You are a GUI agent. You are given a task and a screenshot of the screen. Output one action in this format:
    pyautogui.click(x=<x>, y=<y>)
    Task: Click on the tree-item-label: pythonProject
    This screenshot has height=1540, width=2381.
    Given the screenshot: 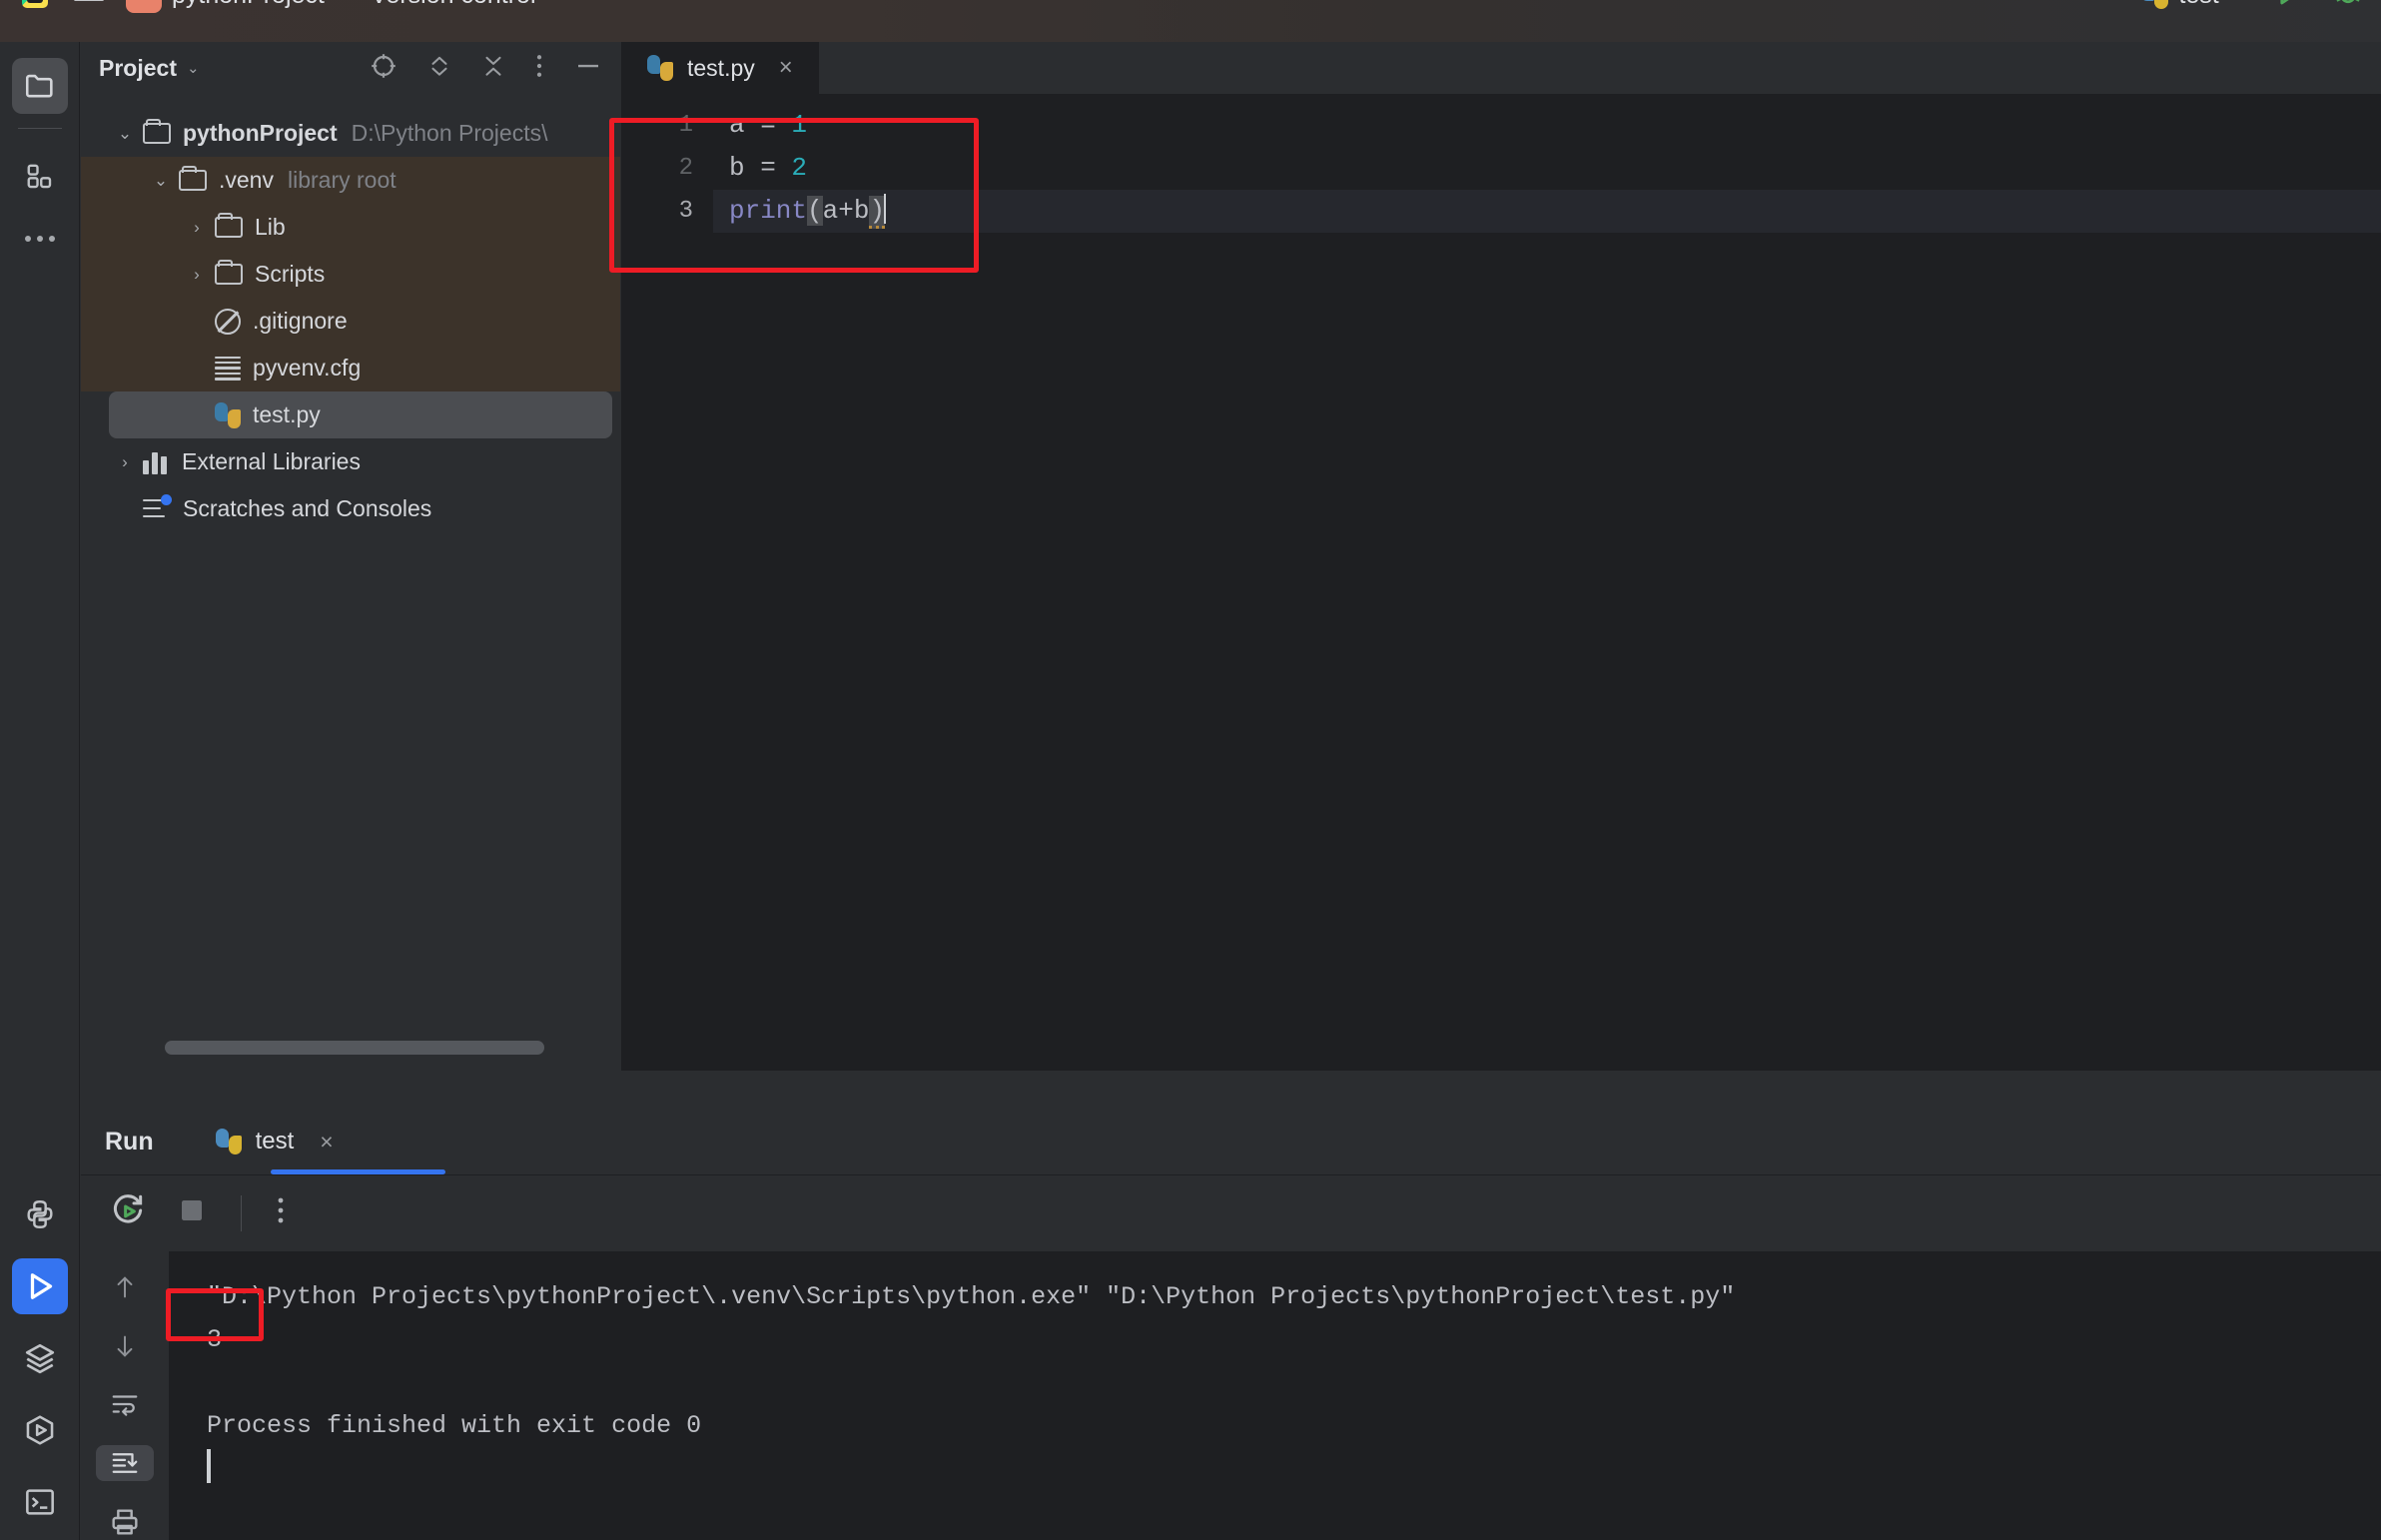 What is the action you would take?
    pyautogui.click(x=260, y=133)
    